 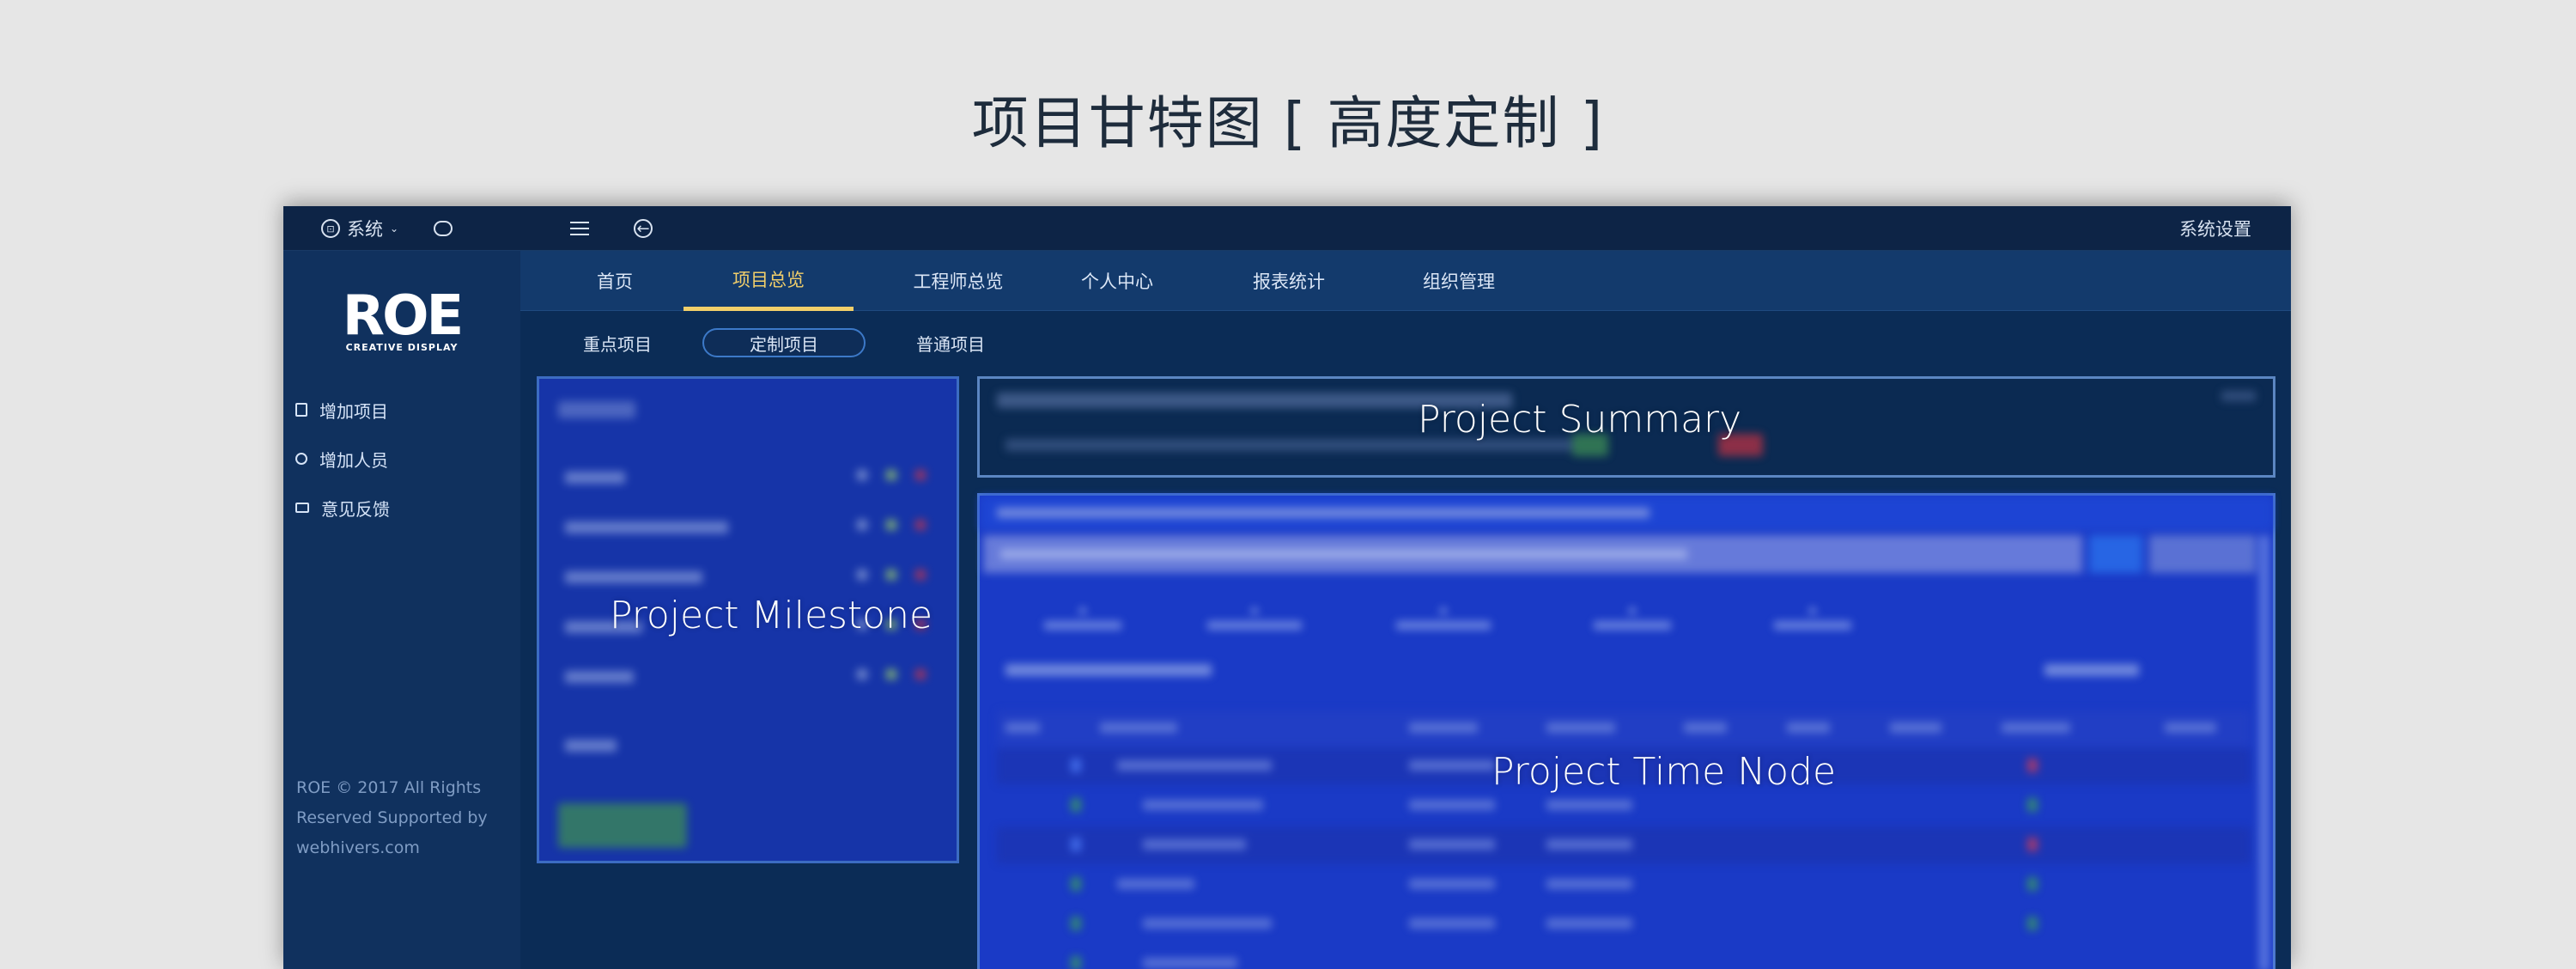 What do you see at coordinates (615, 281) in the screenshot?
I see `tab-home: 首页` at bounding box center [615, 281].